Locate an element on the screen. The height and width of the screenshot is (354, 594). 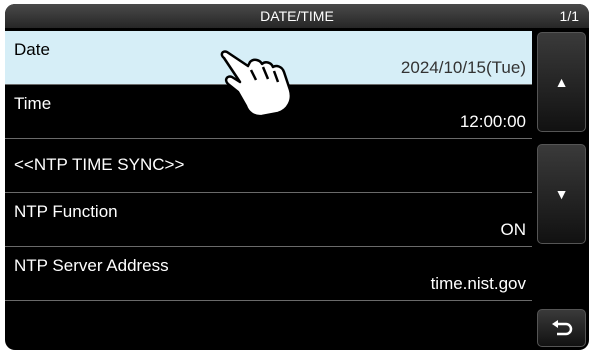
title-bar: DATE/TIME 1/1 is located at coordinates (297, 16).